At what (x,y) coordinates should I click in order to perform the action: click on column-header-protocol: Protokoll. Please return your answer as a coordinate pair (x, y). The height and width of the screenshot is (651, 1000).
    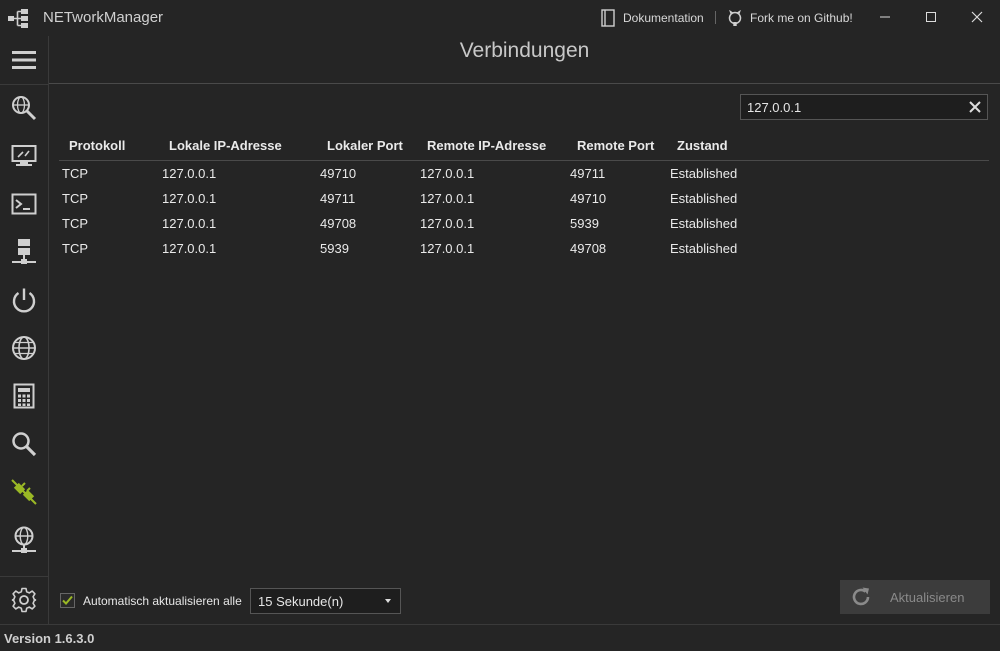
    Looking at the image, I should click on (97, 145).